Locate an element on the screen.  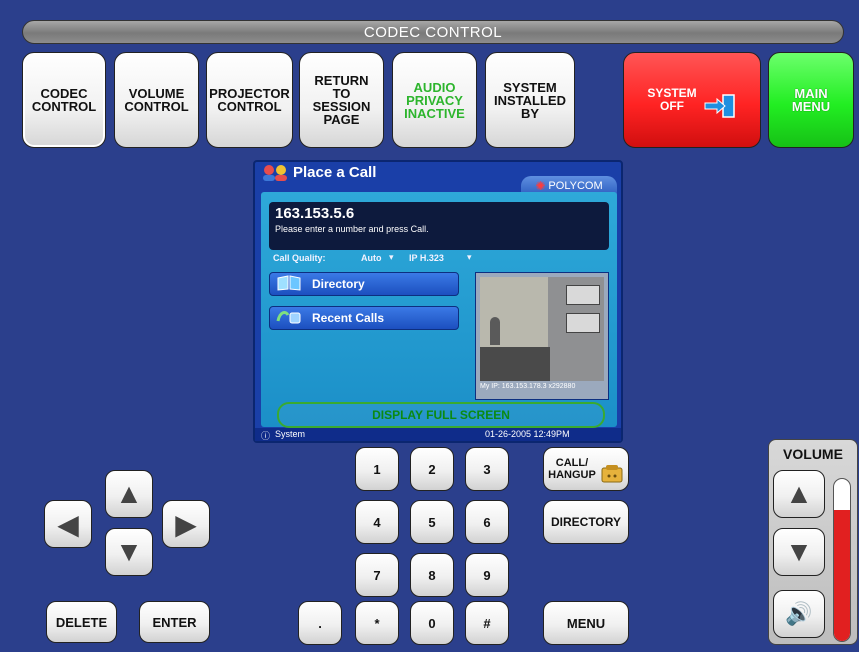
delete-label: DELETE is located at coordinates (81, 622).